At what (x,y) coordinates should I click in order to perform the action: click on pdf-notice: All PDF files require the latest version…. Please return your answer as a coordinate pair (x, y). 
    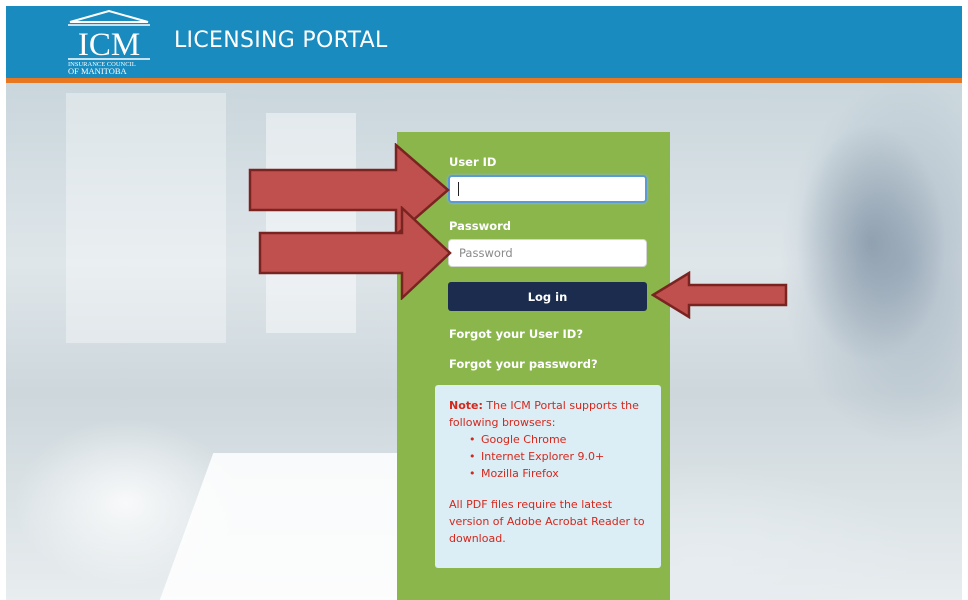
    Looking at the image, I should click on (547, 521).